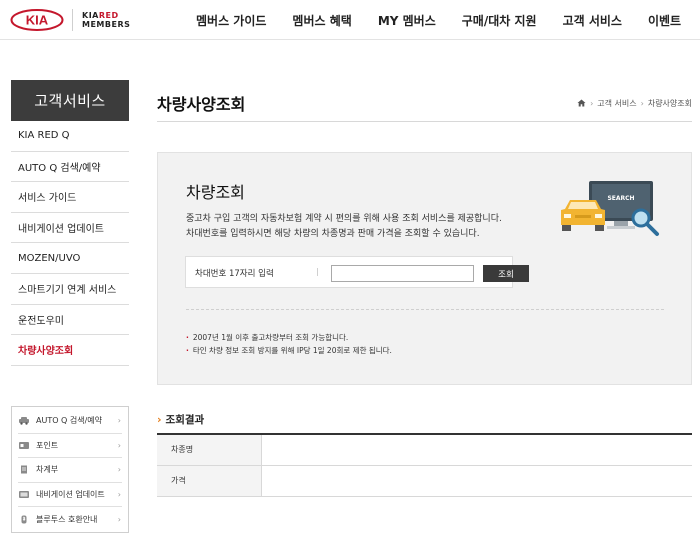 The height and width of the screenshot is (542, 700). What do you see at coordinates (476, 450) in the screenshot?
I see `result-value-model` at bounding box center [476, 450].